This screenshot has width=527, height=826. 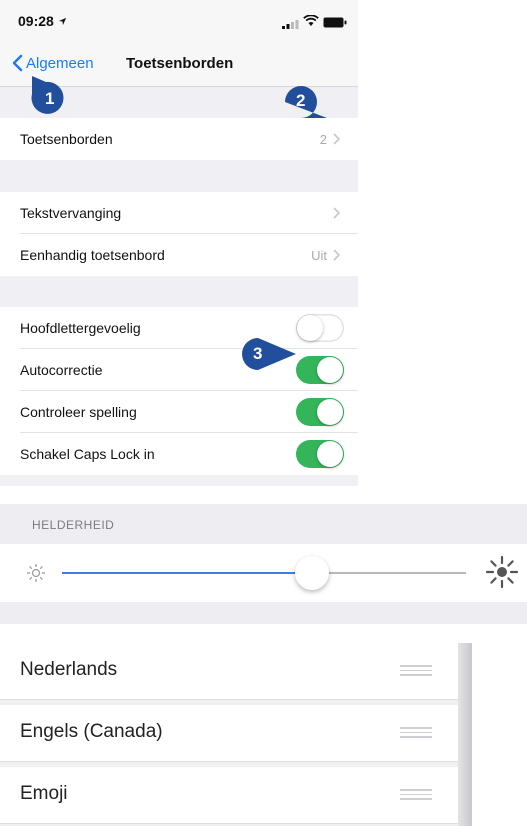 I want to click on toggle-row-caps-lock: Schakel Caps Lock in, so click(x=179, y=454).